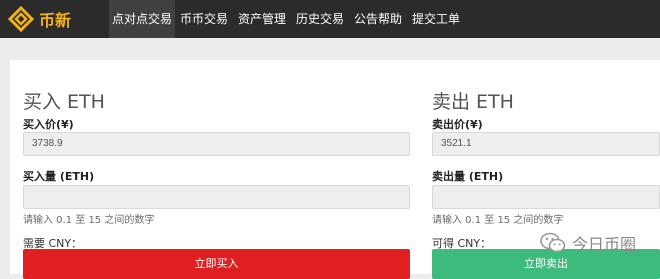  I want to click on buy-now-button: 立即买入, so click(216, 264).